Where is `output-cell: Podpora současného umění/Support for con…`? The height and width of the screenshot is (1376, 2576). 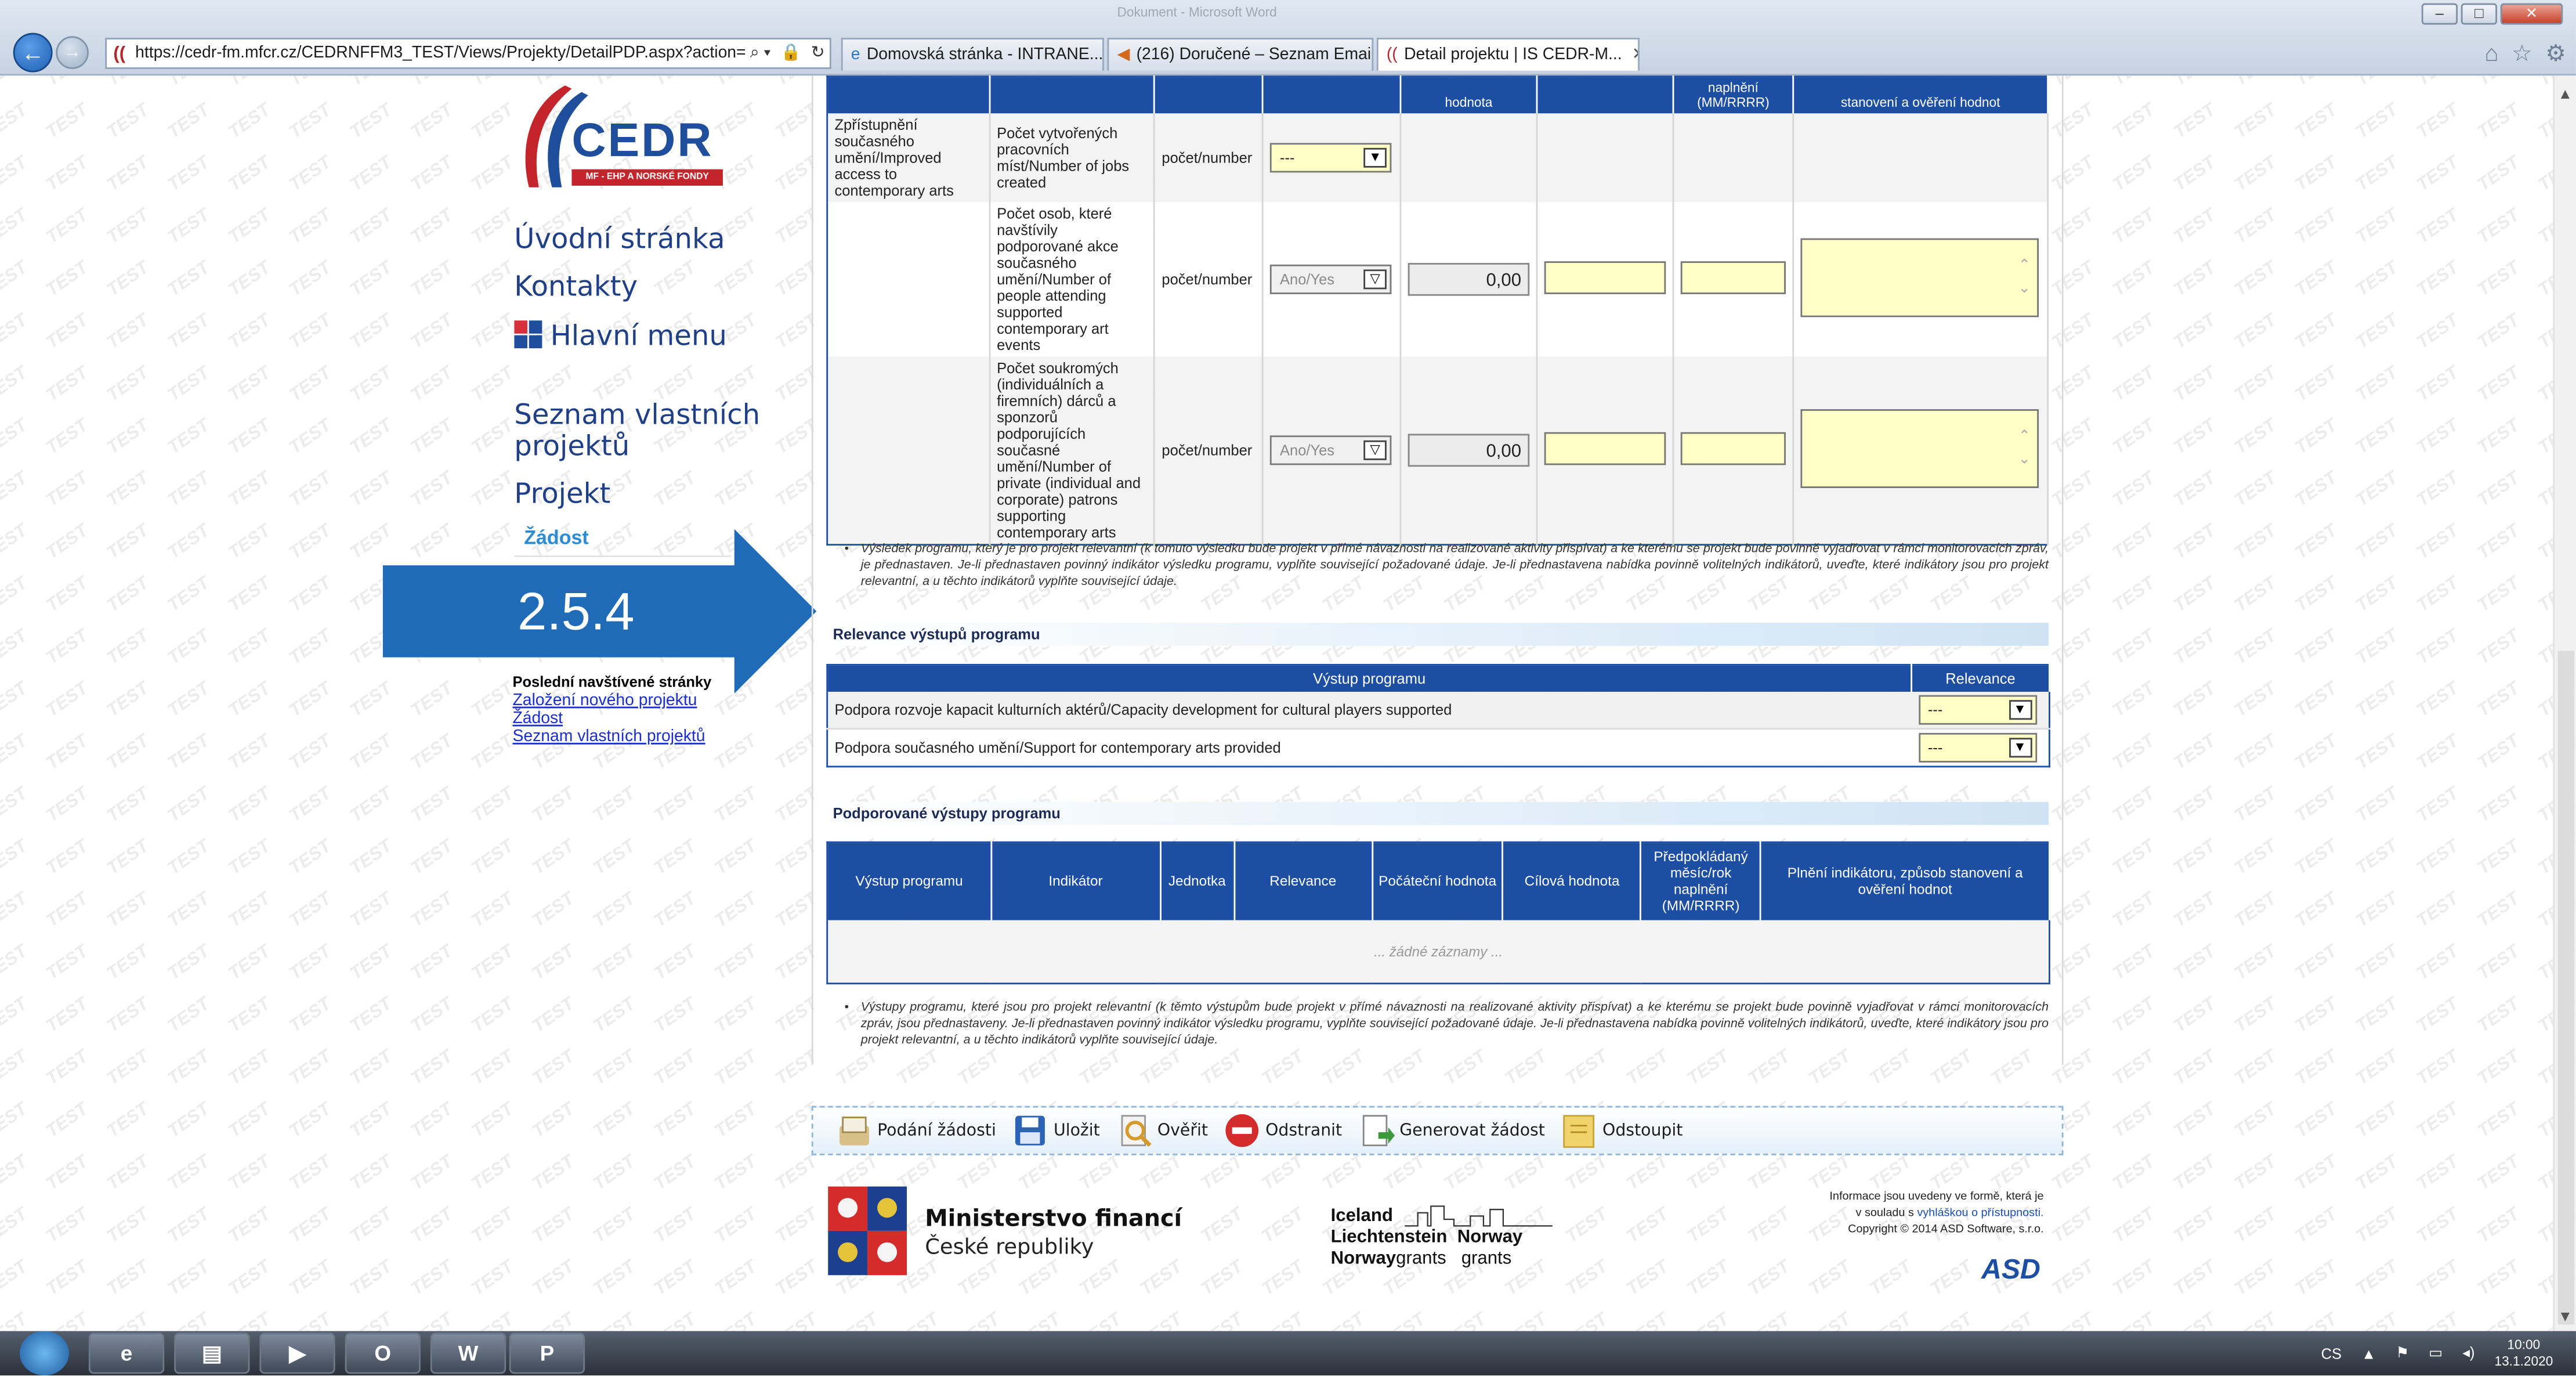 output-cell: Podpora současného umění/Support for con… is located at coordinates (1369, 747).